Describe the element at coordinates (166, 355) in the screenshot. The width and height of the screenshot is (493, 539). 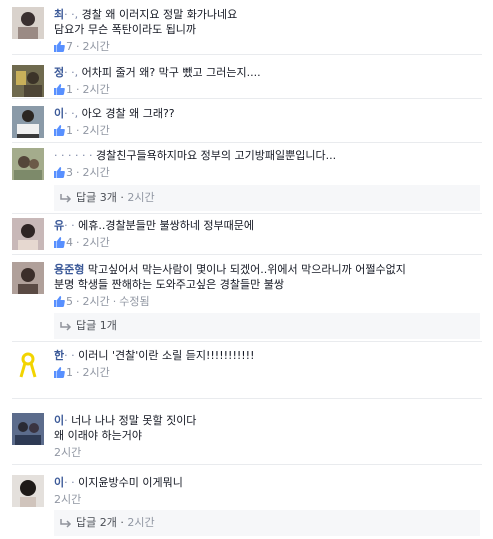
I see `comment-text: 이러니 '견찰'이란 소릴 듣지!!!!!!!!!!!` at that location.